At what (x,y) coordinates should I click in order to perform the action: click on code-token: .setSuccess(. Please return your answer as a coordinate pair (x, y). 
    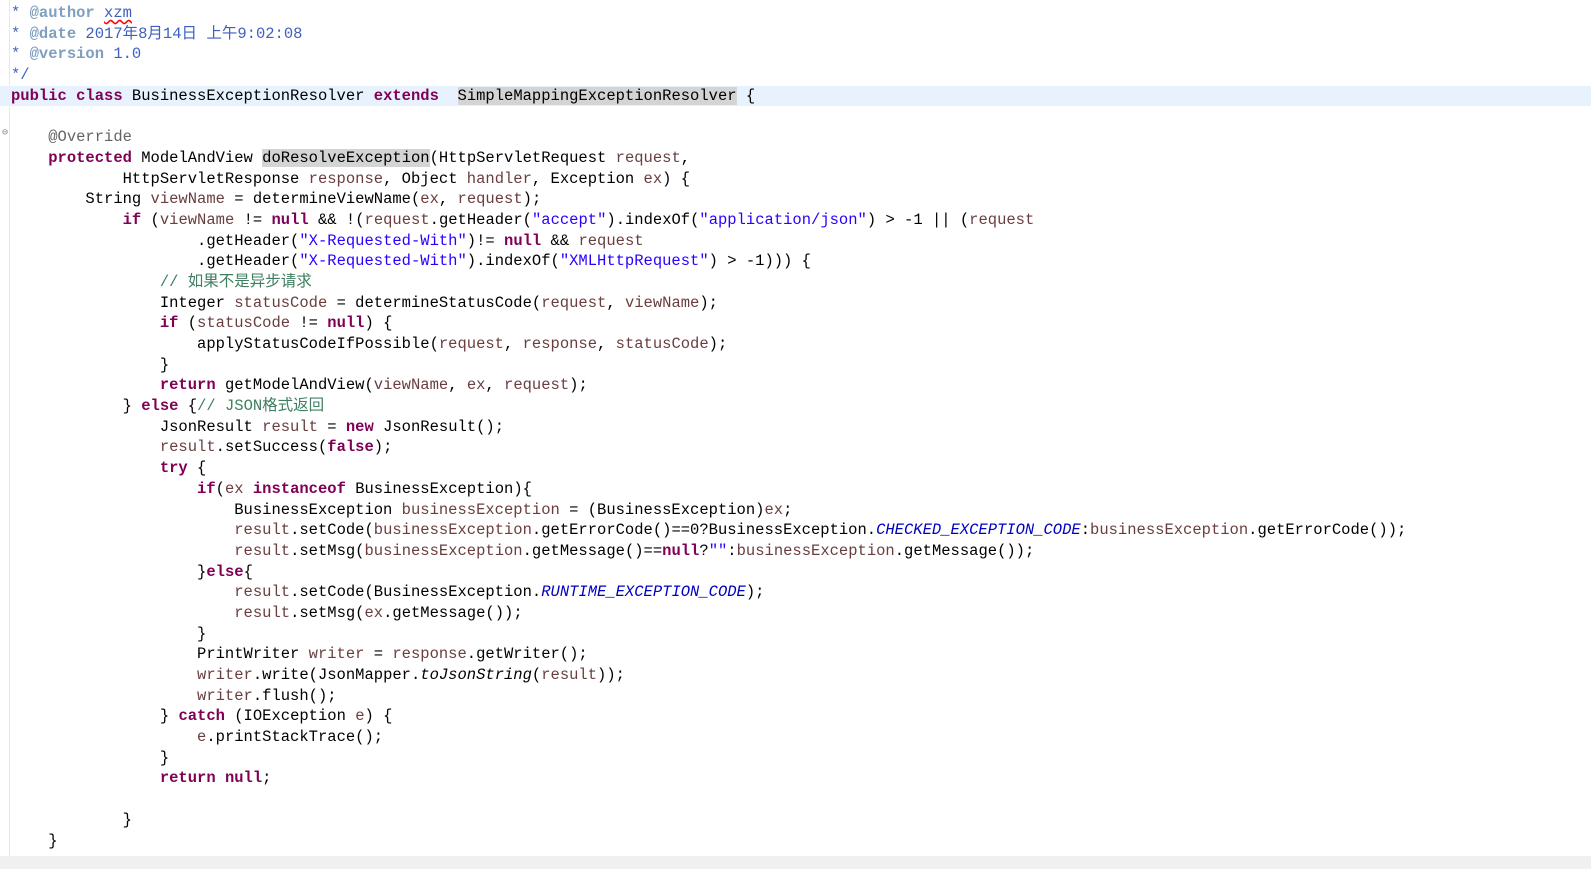
    Looking at the image, I should click on (271, 447).